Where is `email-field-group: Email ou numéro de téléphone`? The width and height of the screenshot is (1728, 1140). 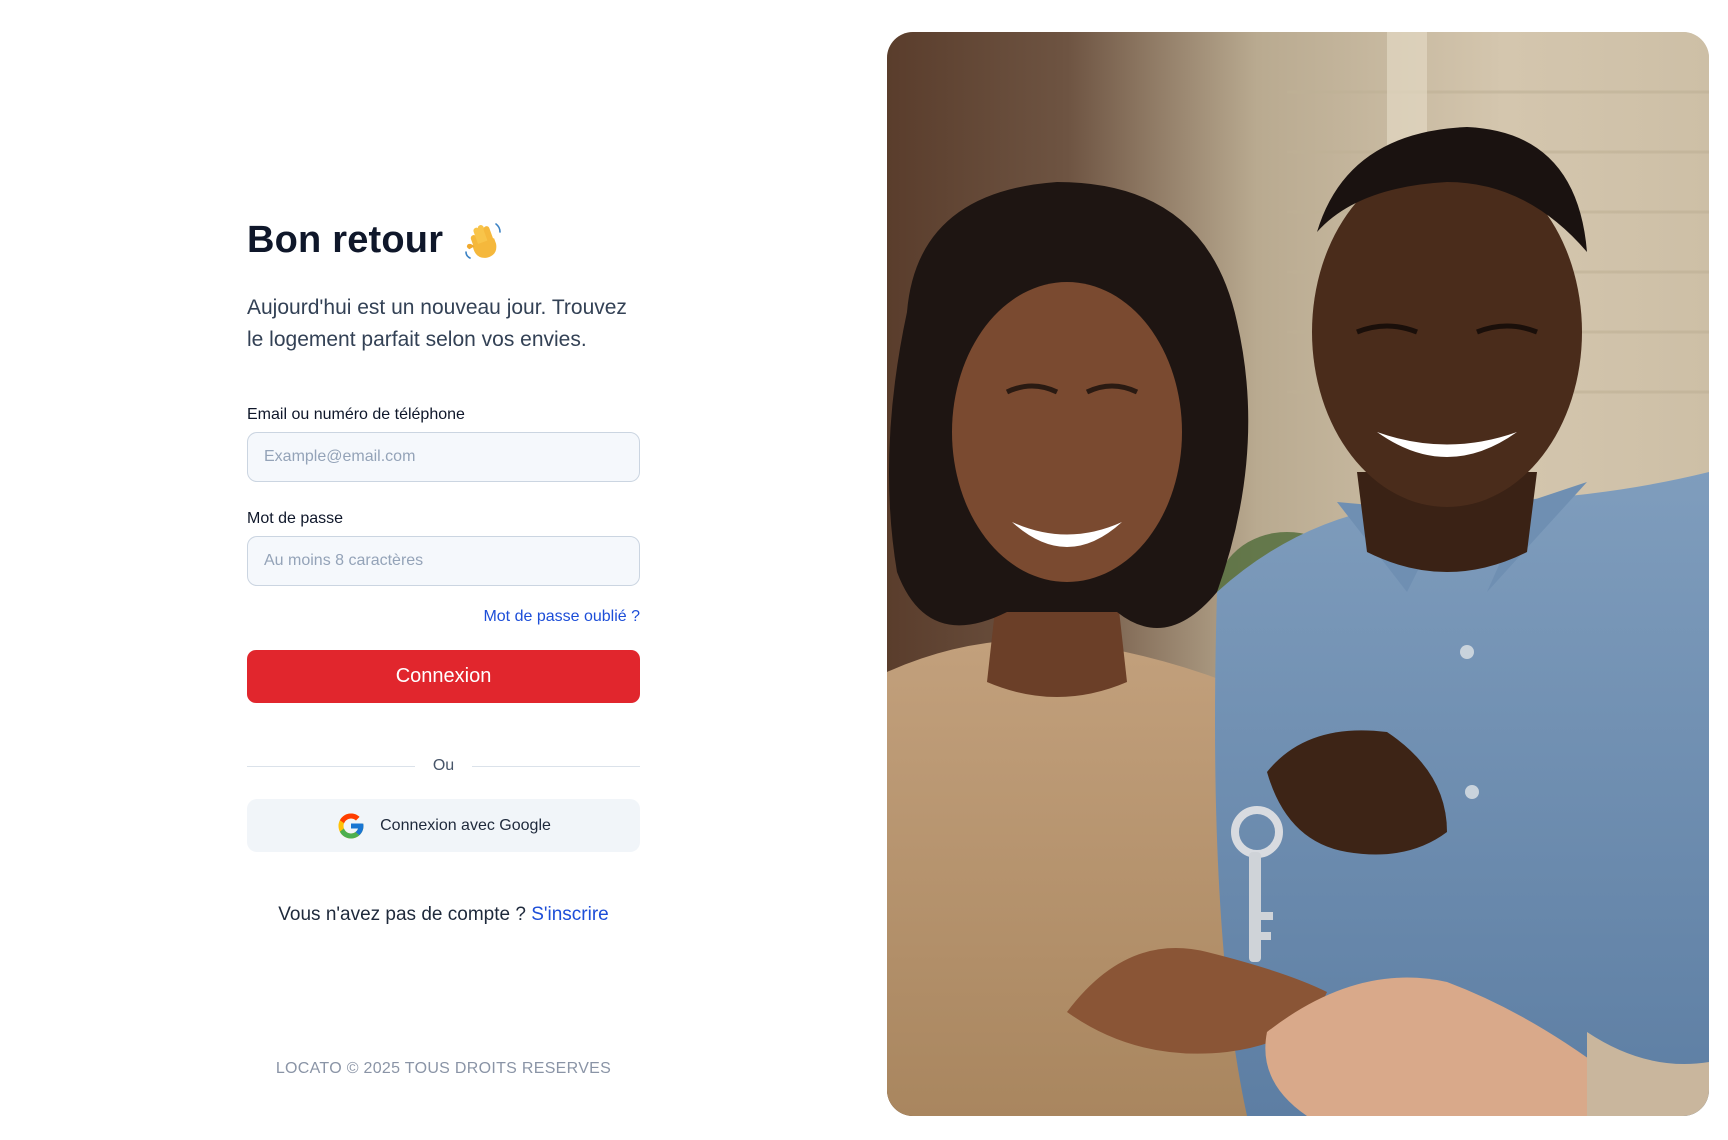
email-field-group: Email ou numéro de téléphone is located at coordinates (443, 444).